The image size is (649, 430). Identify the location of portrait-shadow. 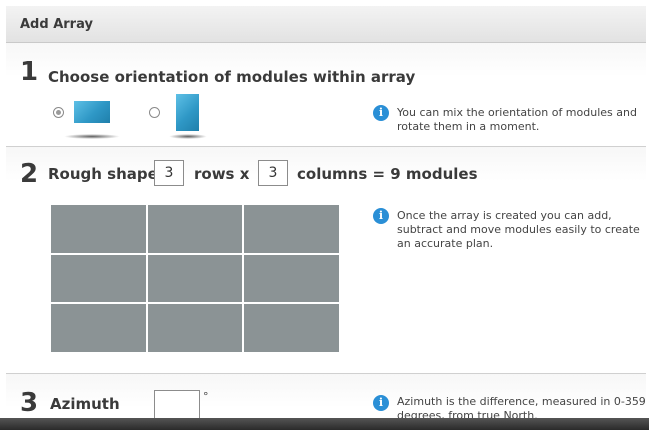
(188, 136).